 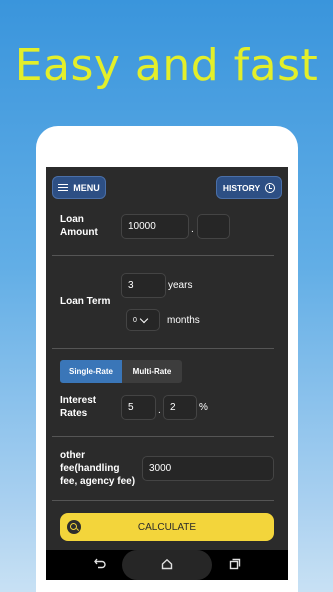 What do you see at coordinates (270, 187) in the screenshot?
I see `clock-icon` at bounding box center [270, 187].